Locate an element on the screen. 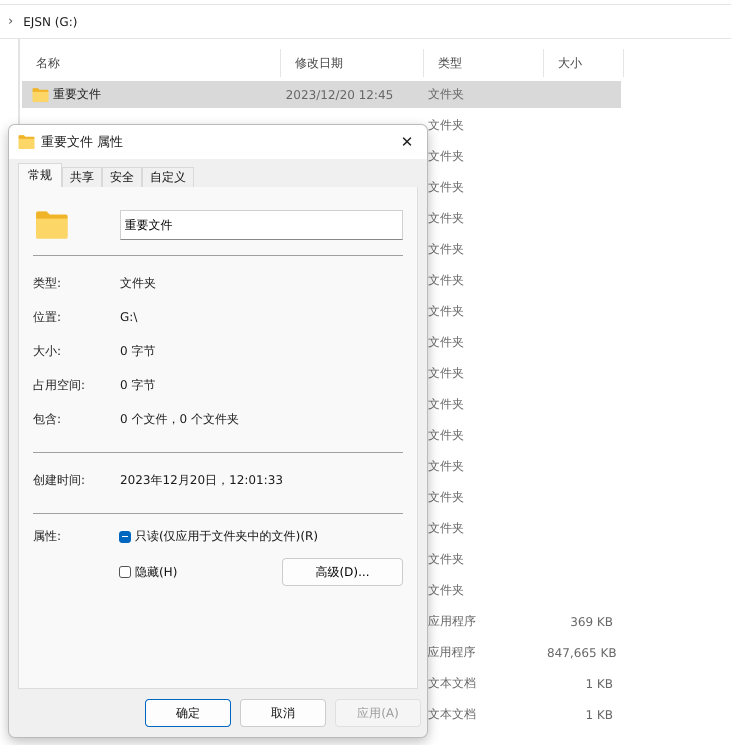 Image resolution: width=731 pixels, height=745 pixels. file-row: 重要文件 2023/12/20 12:45 文件夹 is located at coordinates (321, 94).